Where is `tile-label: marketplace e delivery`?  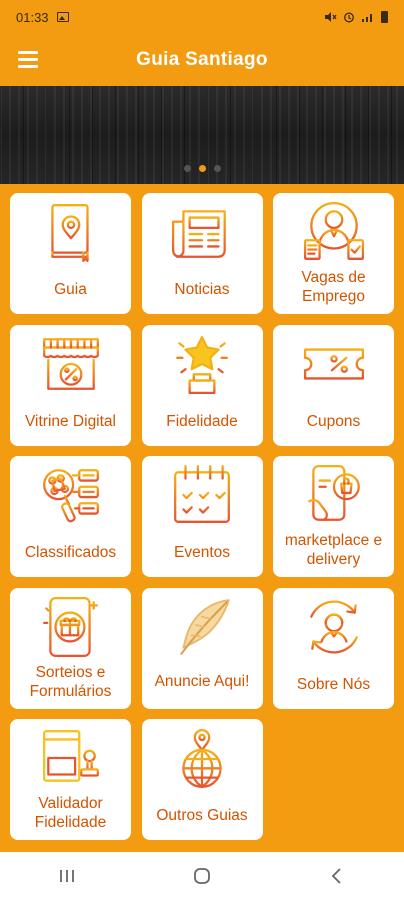
tile-label: marketplace e delivery is located at coordinates (333, 550).